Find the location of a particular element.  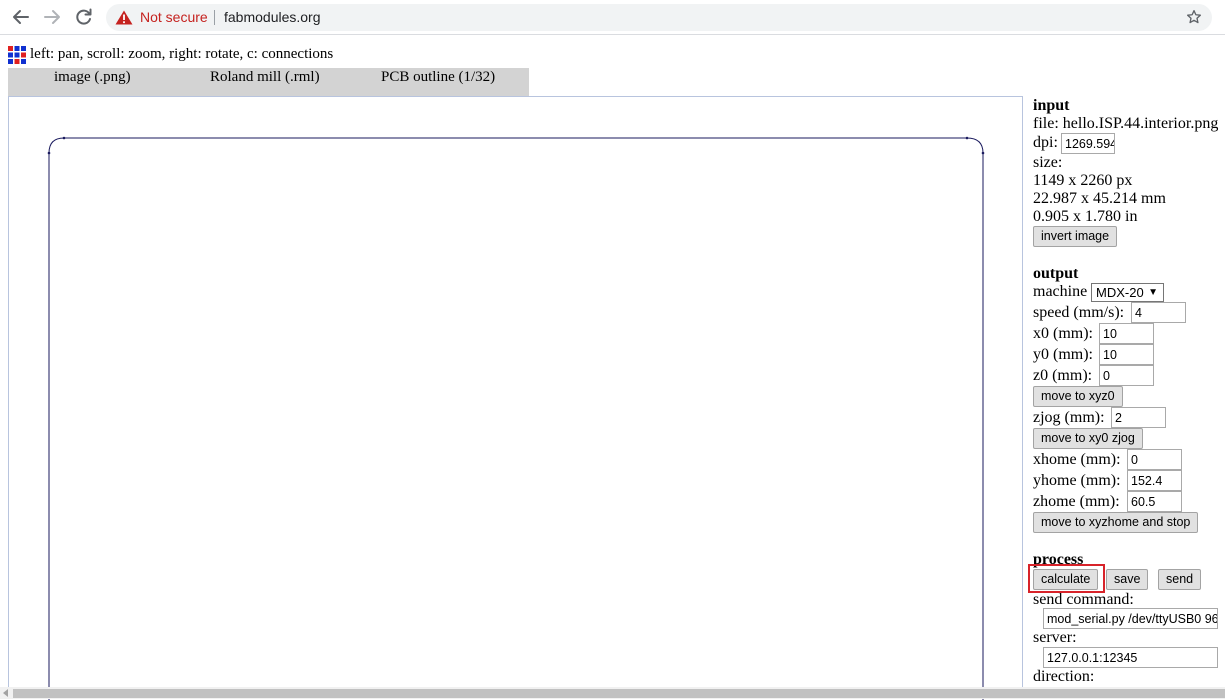

input-file-label: file: hello.ISP.44.interior.png is located at coordinates (1126, 123).